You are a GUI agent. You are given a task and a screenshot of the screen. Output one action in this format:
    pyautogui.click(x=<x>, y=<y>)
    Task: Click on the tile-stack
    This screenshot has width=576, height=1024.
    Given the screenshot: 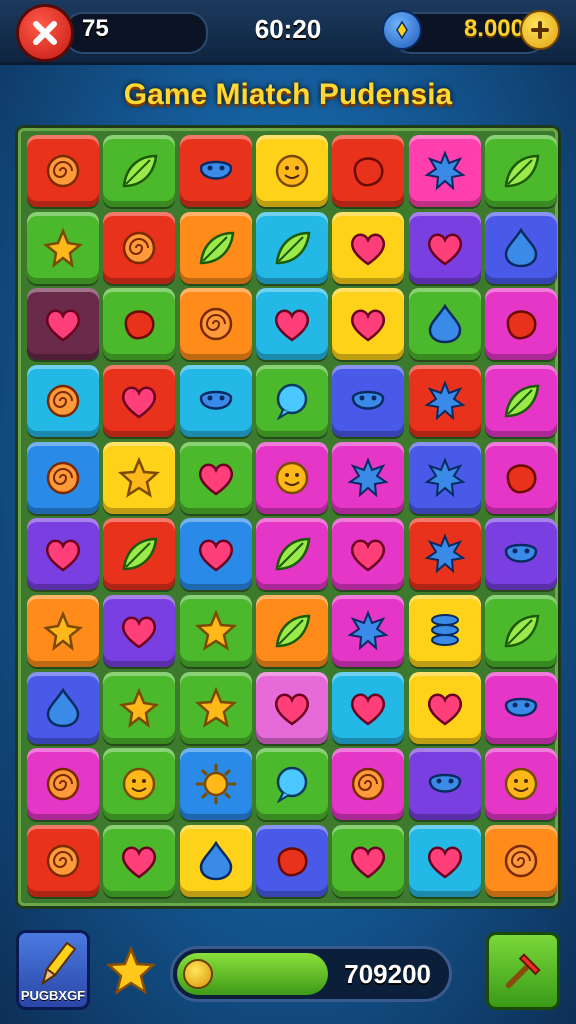 What is the action you would take?
    pyautogui.click(x=444, y=631)
    